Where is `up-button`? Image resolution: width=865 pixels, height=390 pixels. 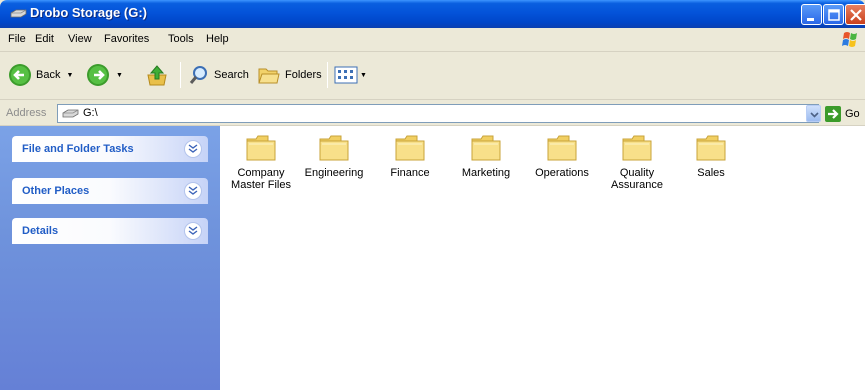 up-button is located at coordinates (157, 75).